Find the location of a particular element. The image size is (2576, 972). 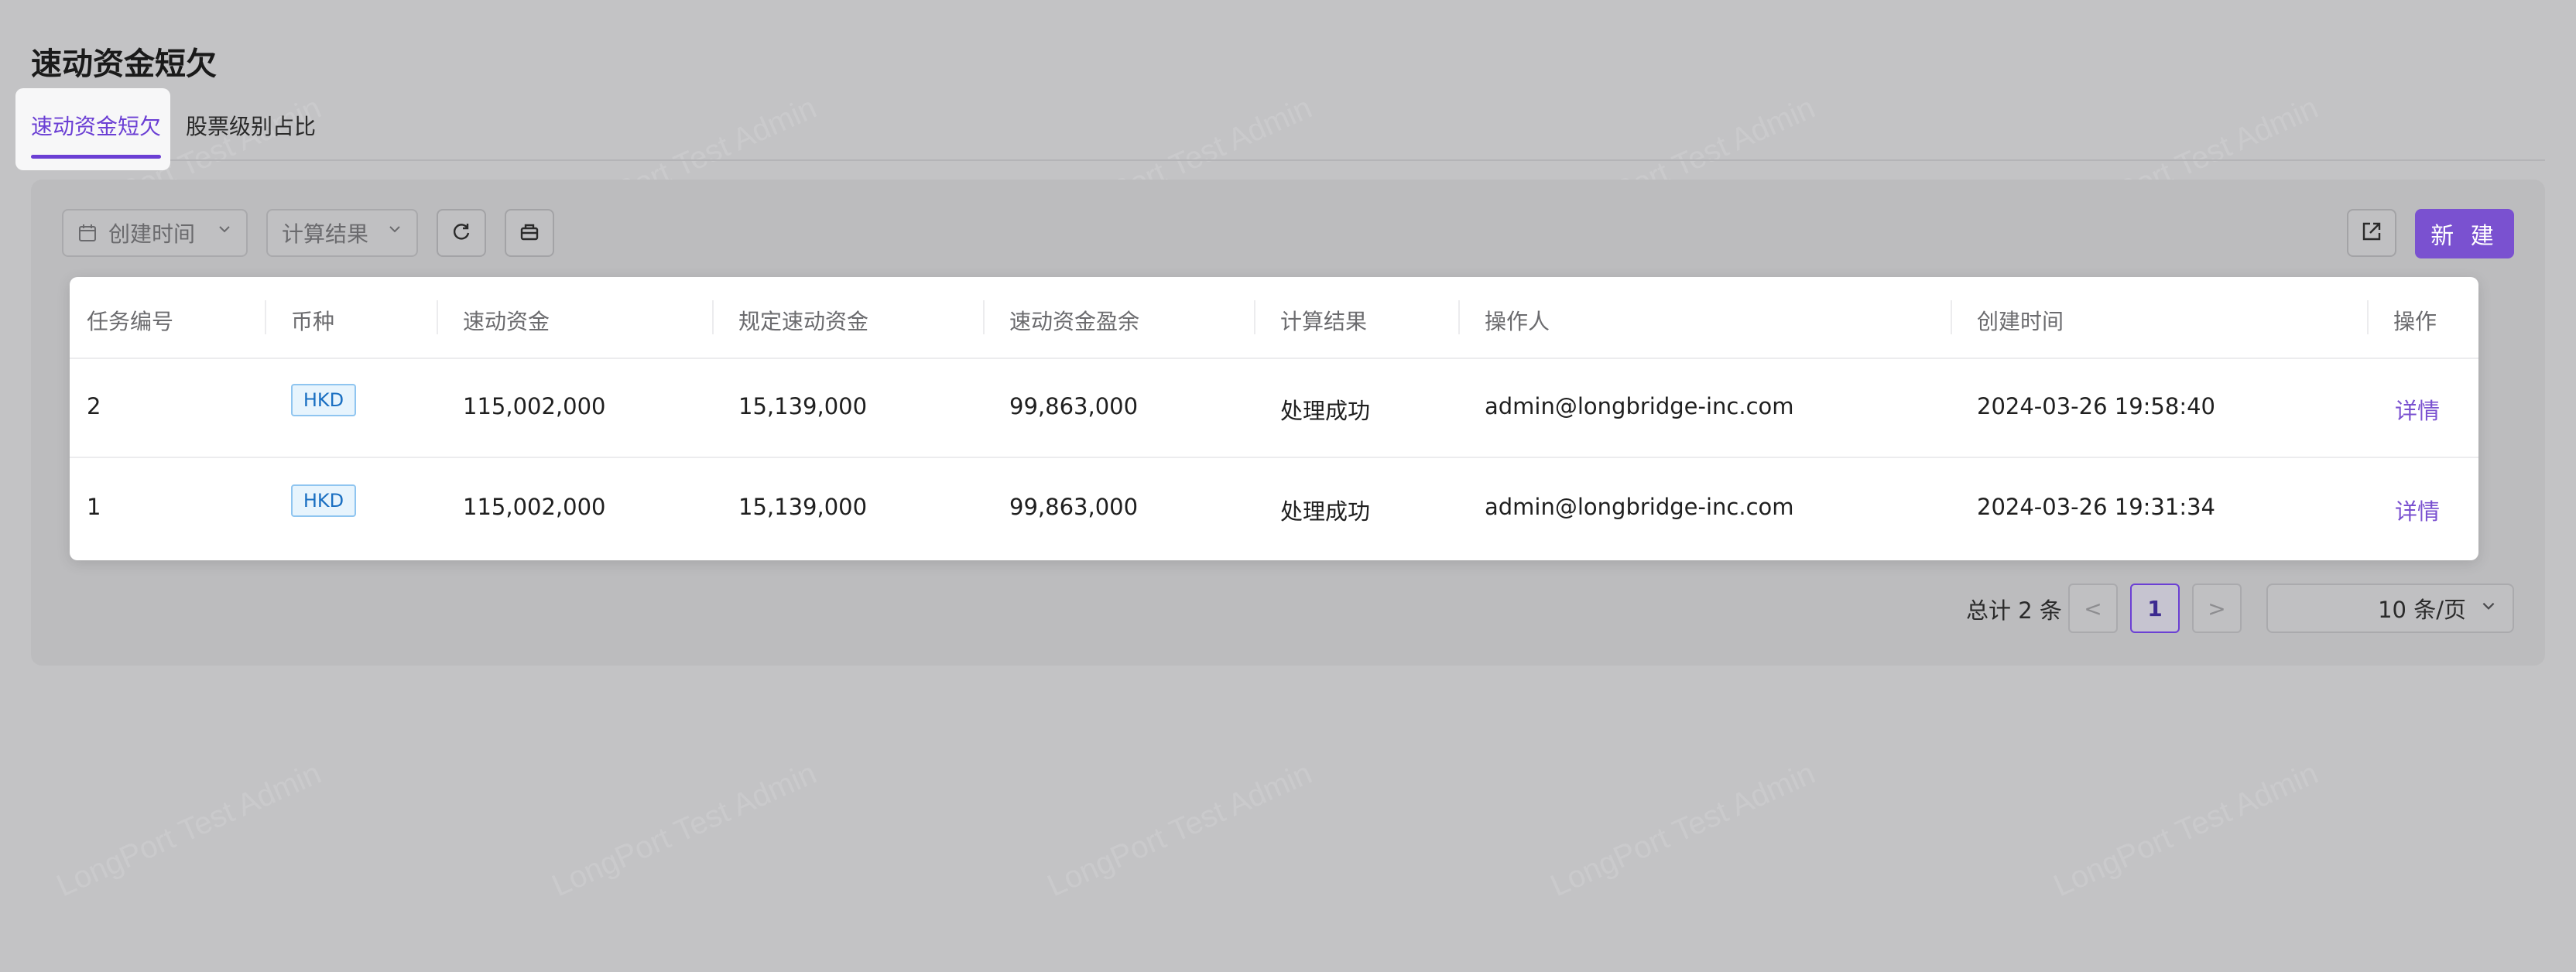

refresh-button is located at coordinates (461, 233).